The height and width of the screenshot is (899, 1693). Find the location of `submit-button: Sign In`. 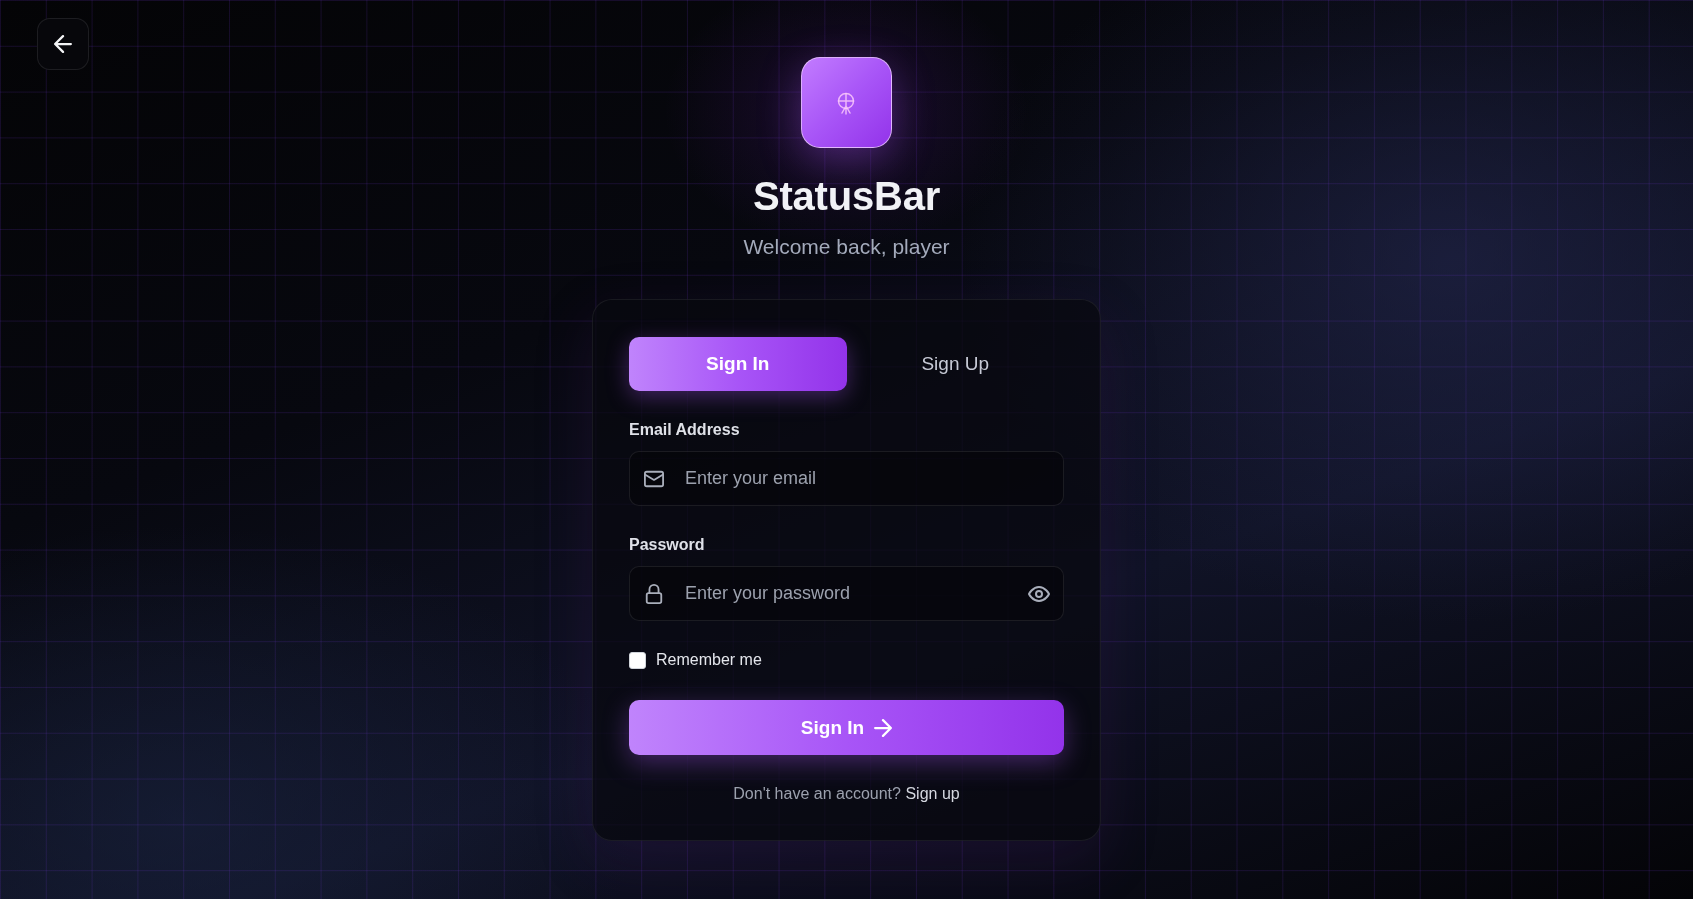

submit-button: Sign In is located at coordinates (846, 727).